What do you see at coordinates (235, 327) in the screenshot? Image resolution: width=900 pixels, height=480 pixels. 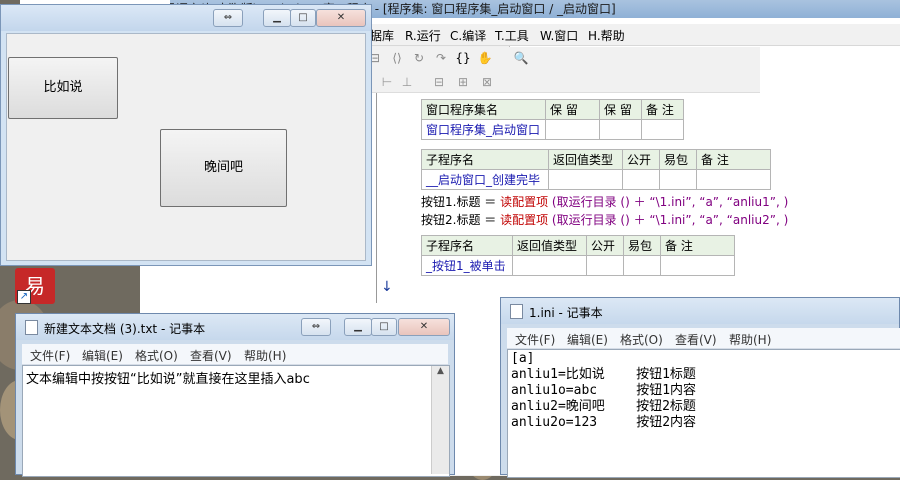 I see `notepad1-titlebar: 新建文本文档 (3).txt - 记事本 ⇔ ▁ □ ✕` at bounding box center [235, 327].